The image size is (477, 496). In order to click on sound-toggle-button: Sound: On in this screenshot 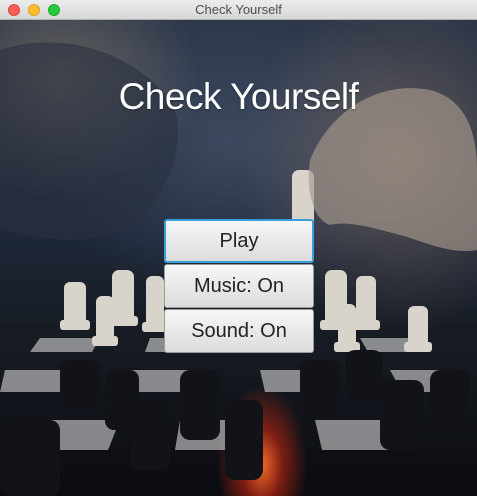, I will do `click(239, 331)`.